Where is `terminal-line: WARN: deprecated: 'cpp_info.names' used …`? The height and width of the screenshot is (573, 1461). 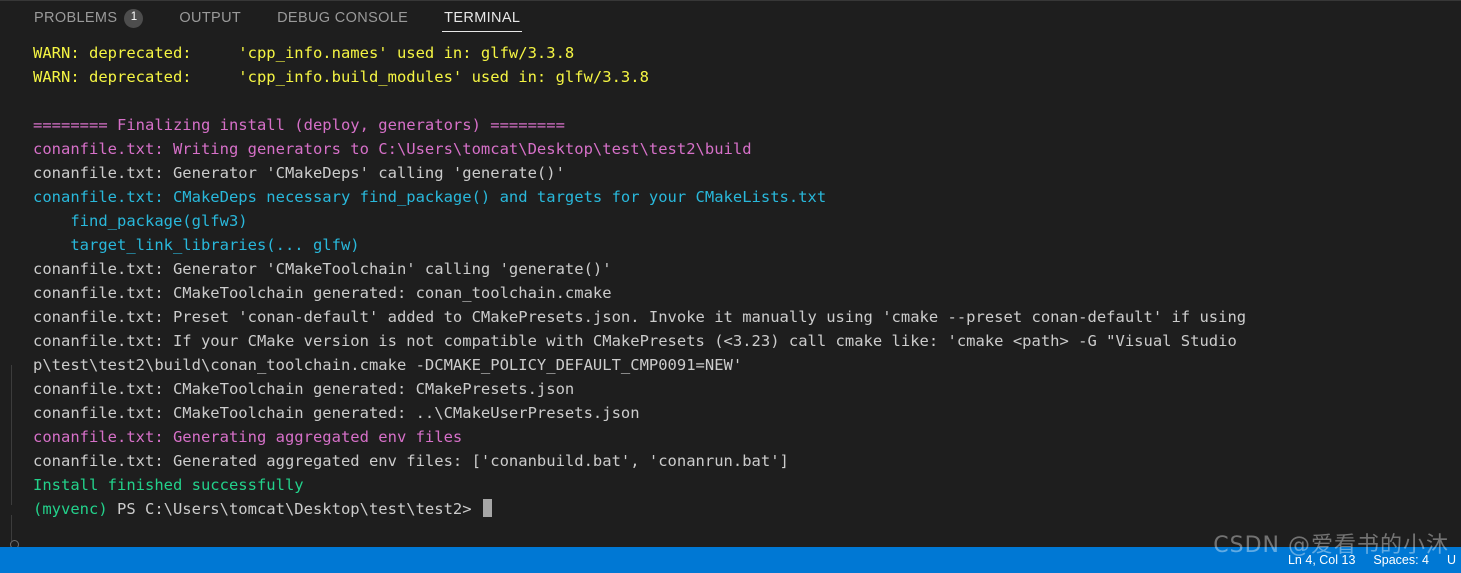 terminal-line: WARN: deprecated: 'cpp_info.names' used … is located at coordinates (304, 53).